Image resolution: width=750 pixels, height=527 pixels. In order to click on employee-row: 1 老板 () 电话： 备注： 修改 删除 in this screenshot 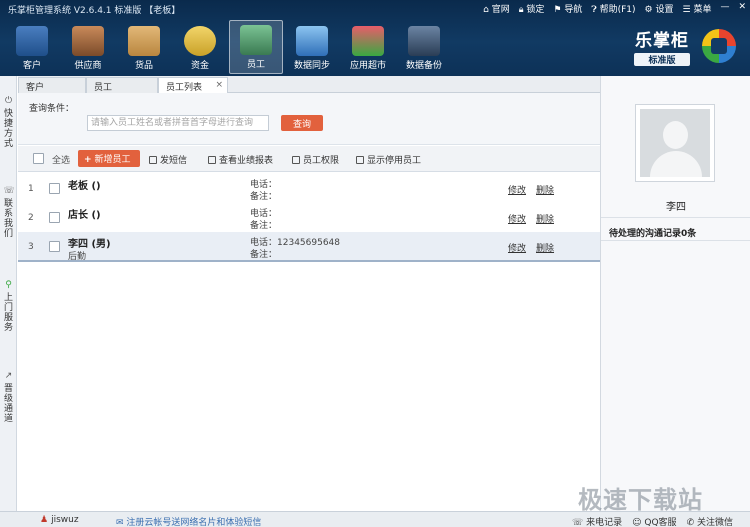, I will do `click(309, 189)`.